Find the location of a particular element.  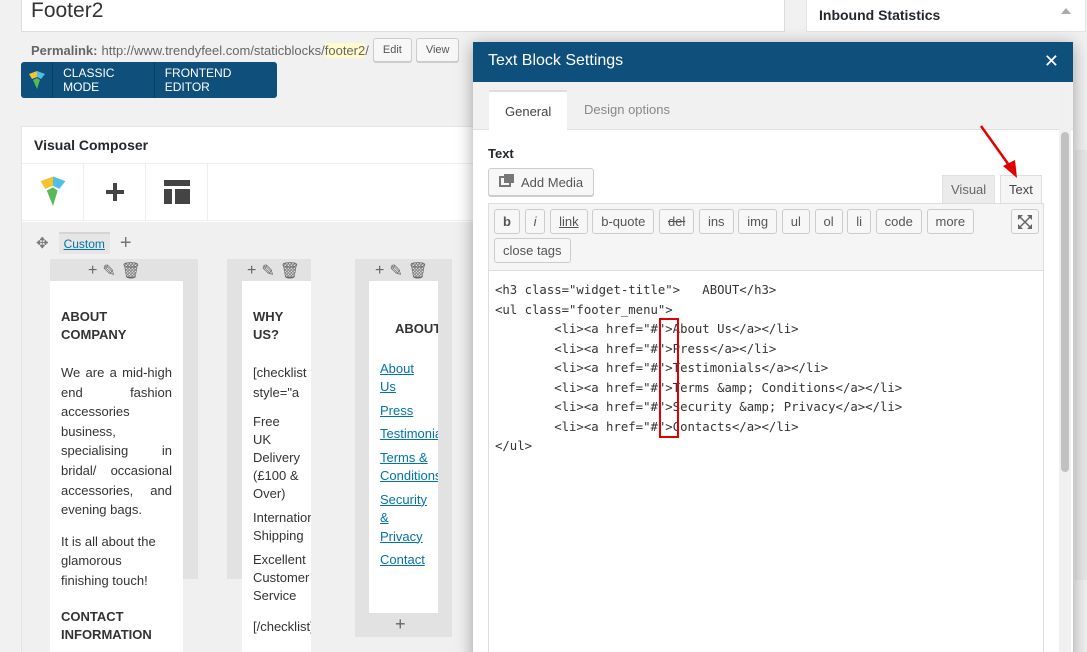

vc-mode-bar: CLASSIC MODE FRONTEND EDITOR is located at coordinates (149, 80).